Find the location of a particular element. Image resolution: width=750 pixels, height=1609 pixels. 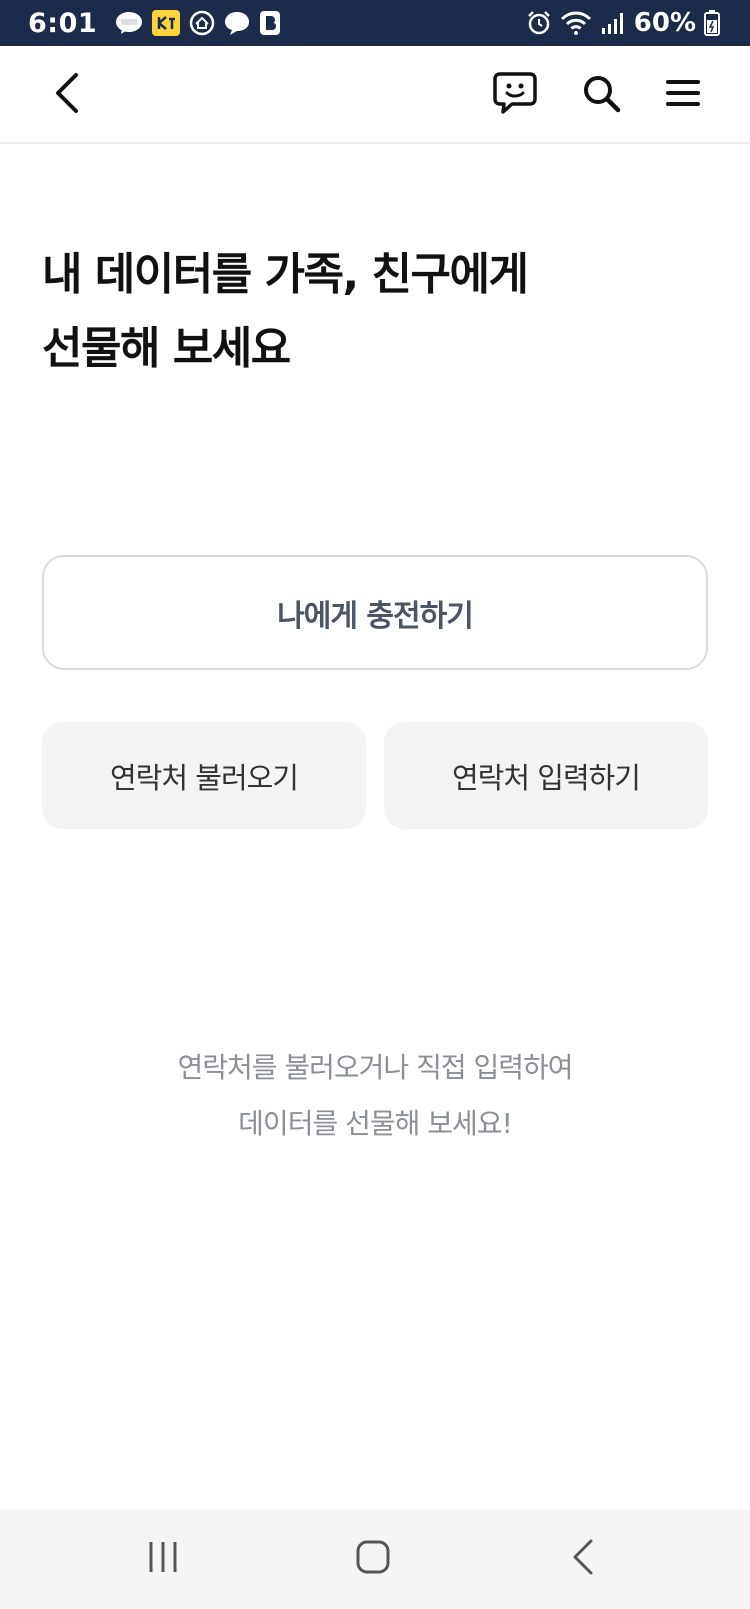

recent-apps-button is located at coordinates (163, 1559).